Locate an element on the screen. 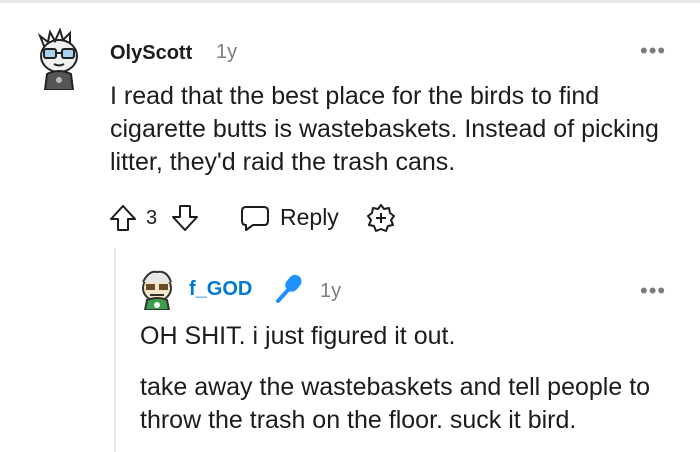  reply-button: Reply is located at coordinates (305, 217).